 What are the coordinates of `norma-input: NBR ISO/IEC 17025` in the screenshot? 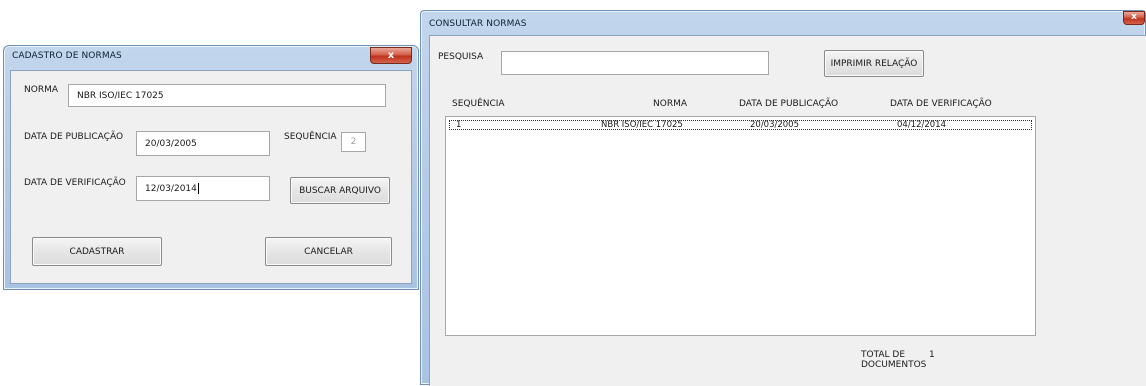 It's located at (227, 95).